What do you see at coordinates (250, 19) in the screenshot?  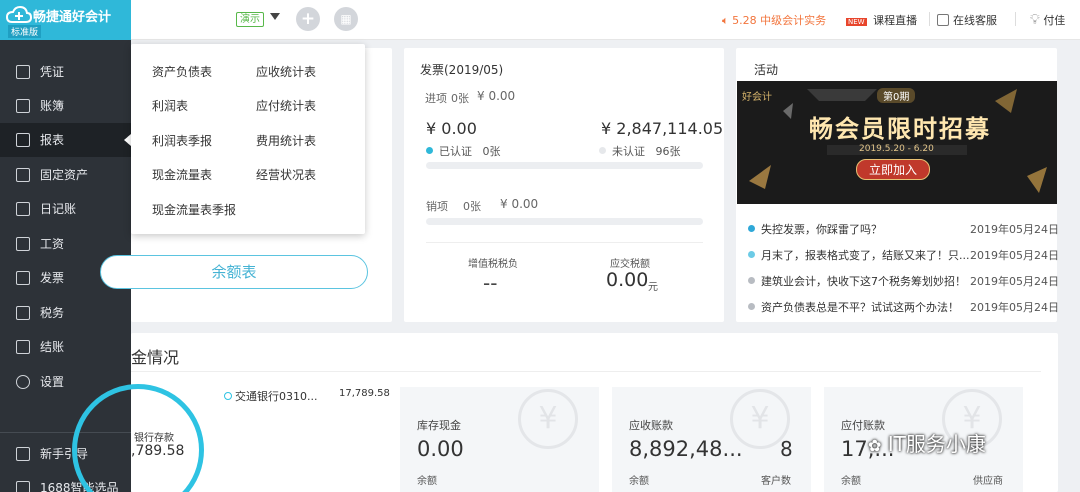 I see `demo-mode-badge: 演示` at bounding box center [250, 19].